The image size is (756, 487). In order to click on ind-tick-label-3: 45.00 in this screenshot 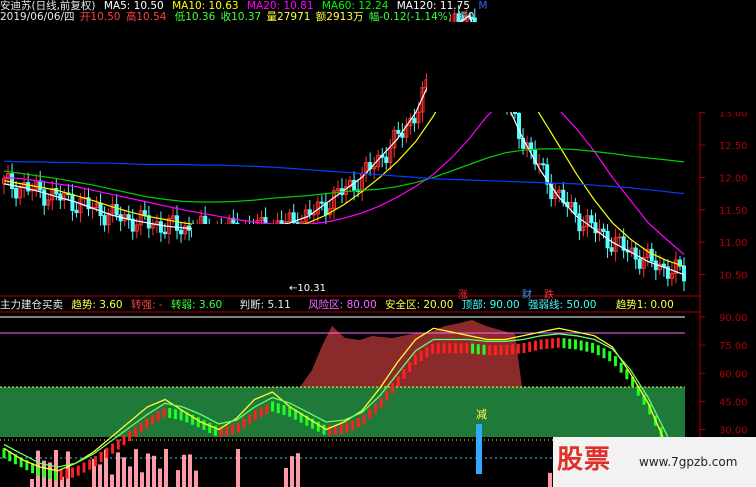, I will do `click(733, 402)`.